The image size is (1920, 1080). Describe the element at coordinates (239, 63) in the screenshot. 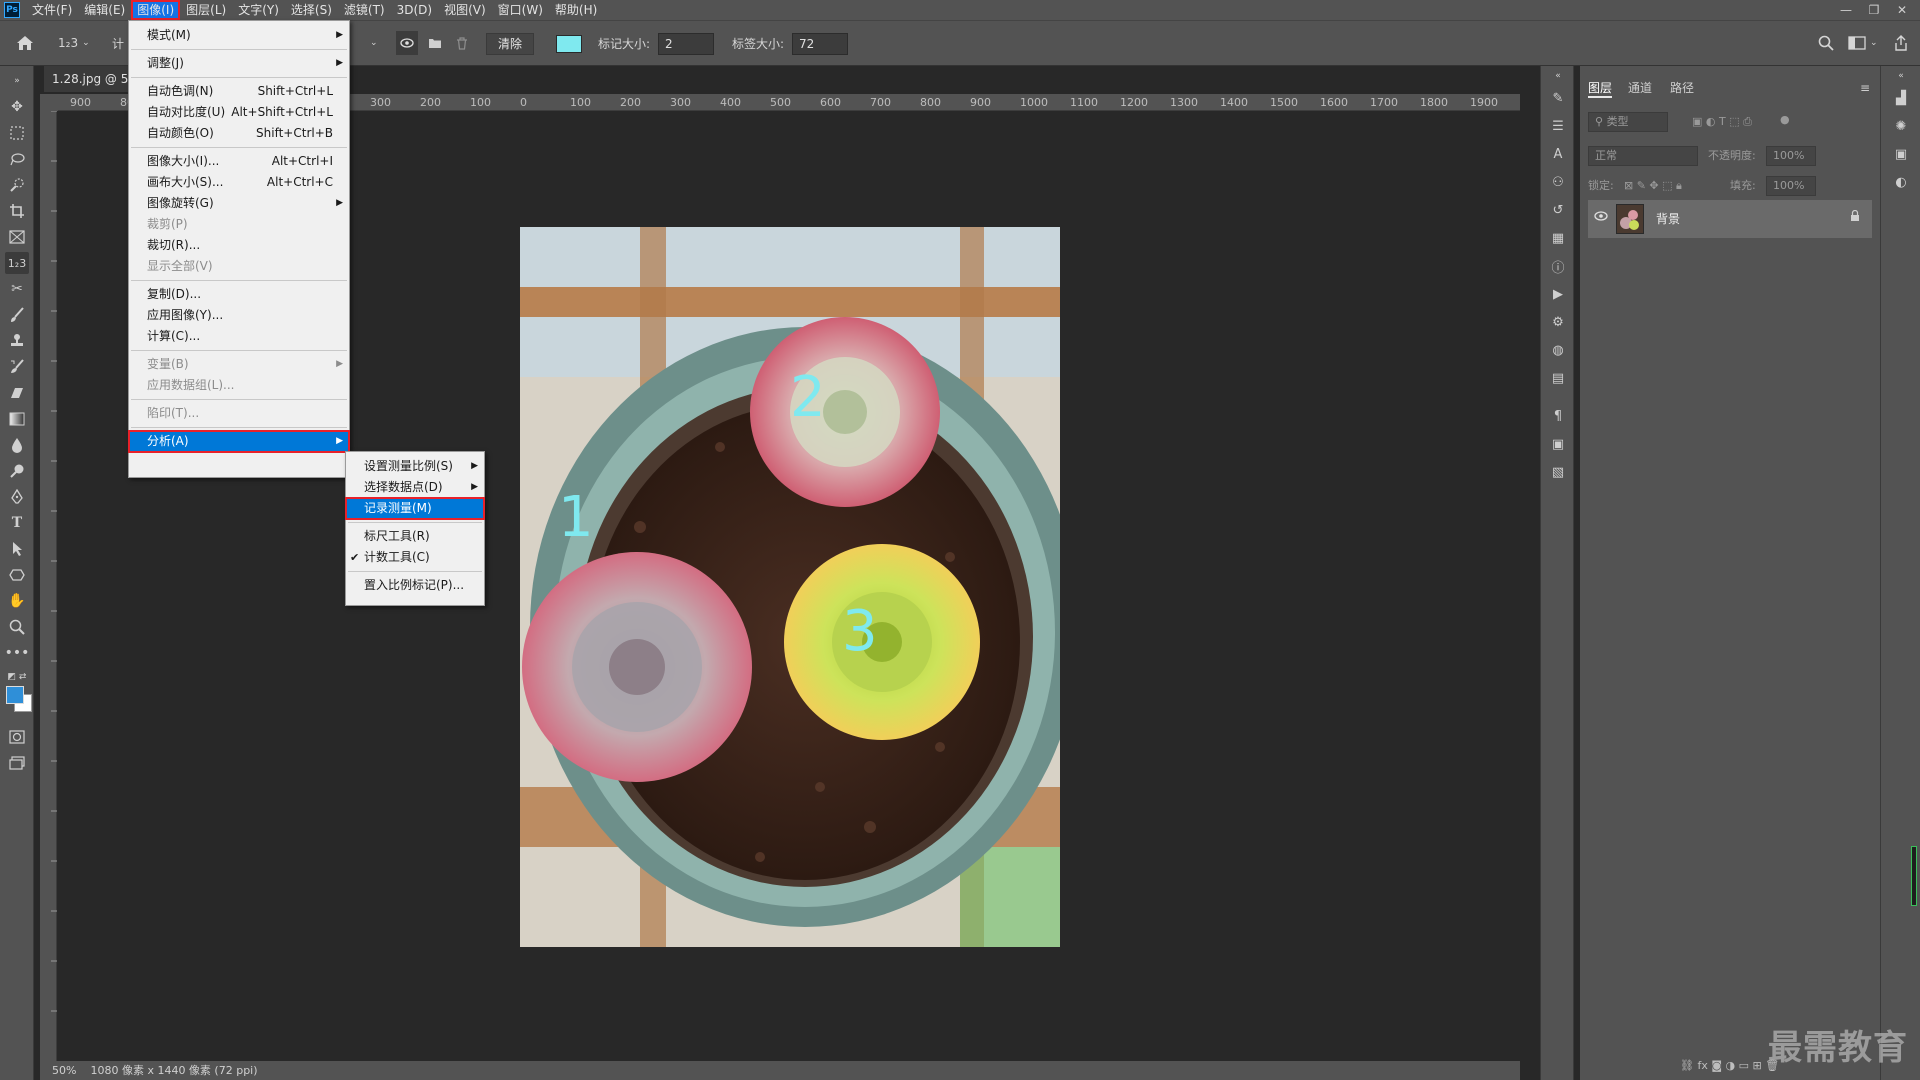

I see `menu-item: 调整(J) ▶` at that location.